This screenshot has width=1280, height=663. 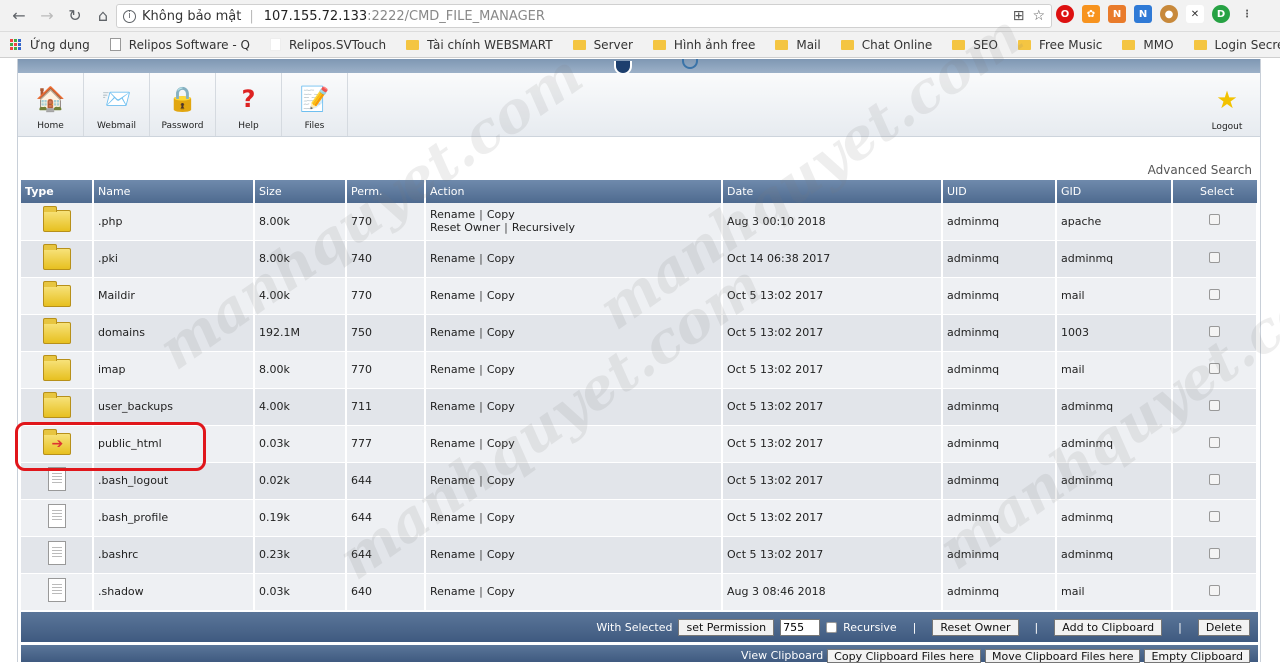 I want to click on col-size: Size, so click(x=300, y=191).